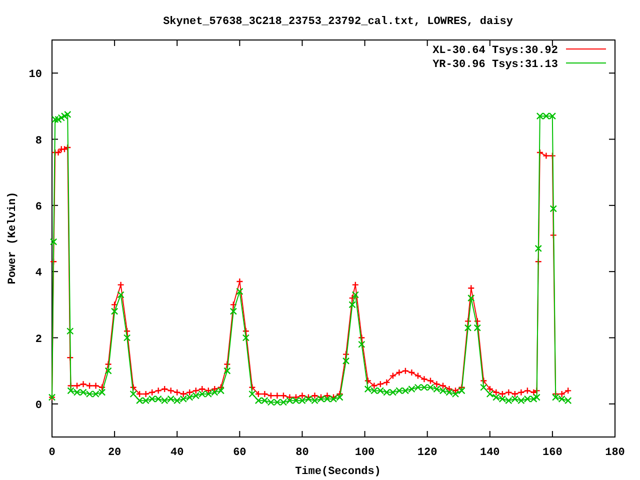 The width and height of the screenshot is (640, 480). What do you see at coordinates (177, 453) in the screenshot?
I see `tick-label: 40` at bounding box center [177, 453].